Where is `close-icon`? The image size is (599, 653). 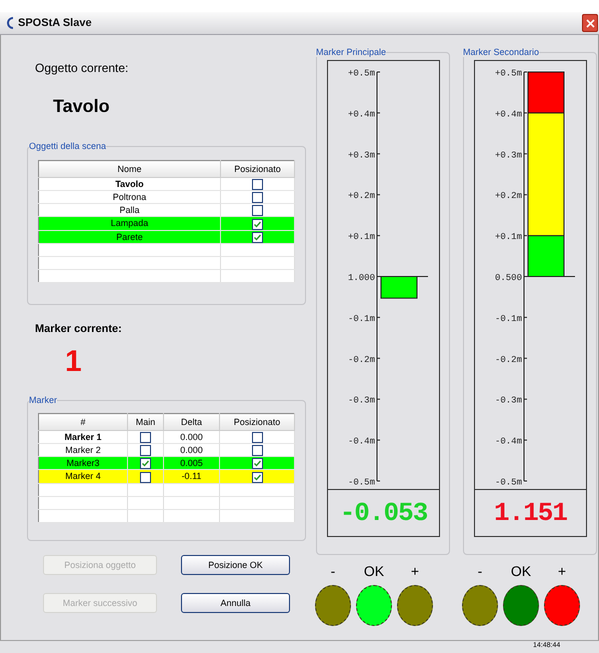 close-icon is located at coordinates (590, 23).